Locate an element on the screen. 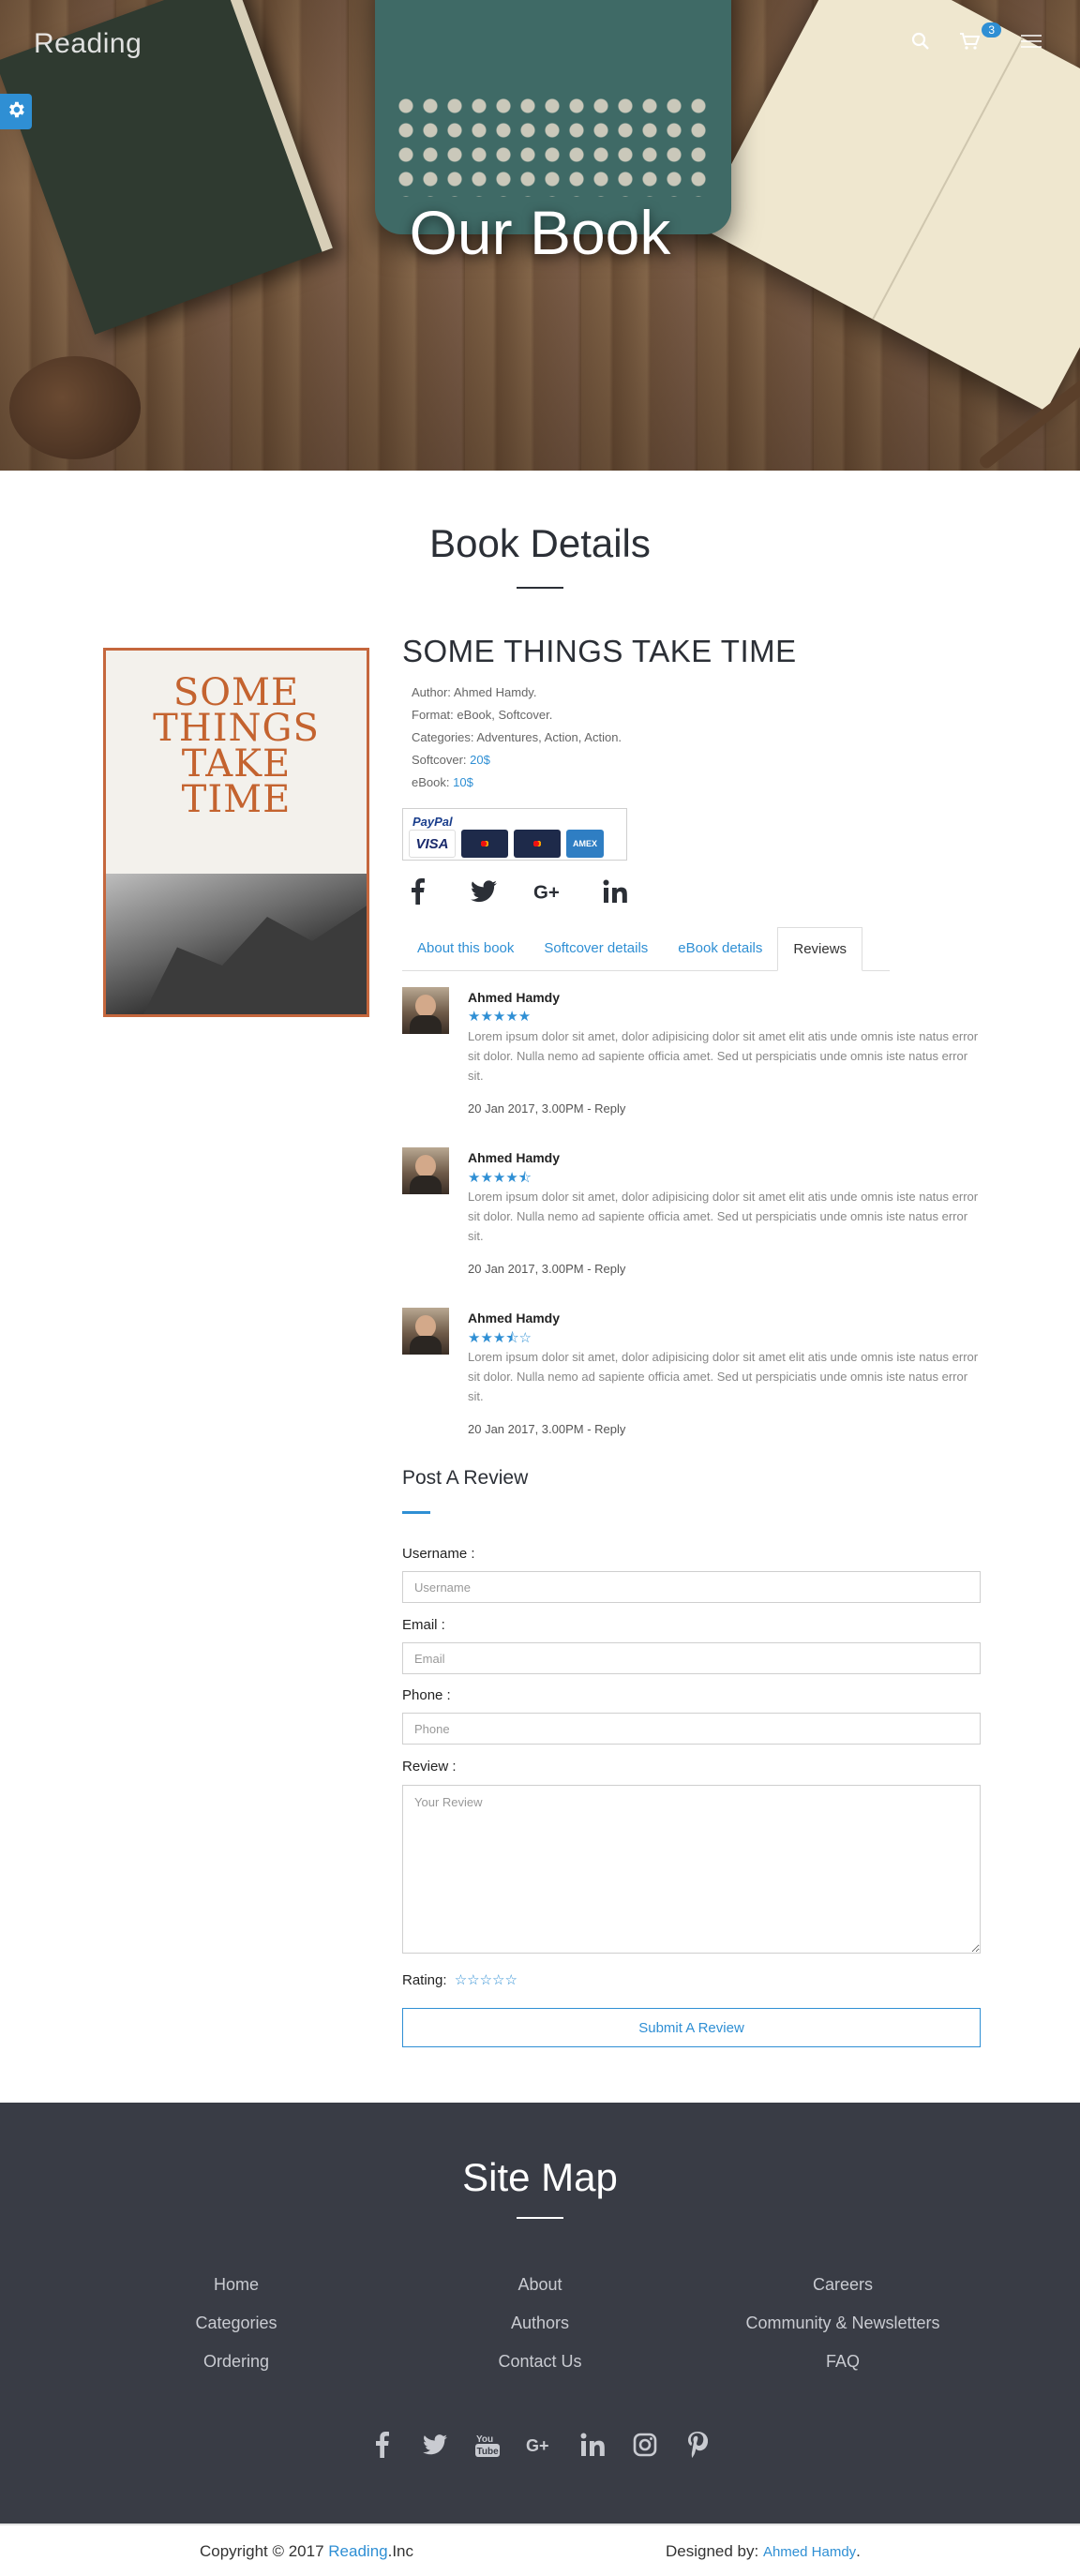 Image resolution: width=1080 pixels, height=2576 pixels. header-actions: 3 is located at coordinates (975, 37).